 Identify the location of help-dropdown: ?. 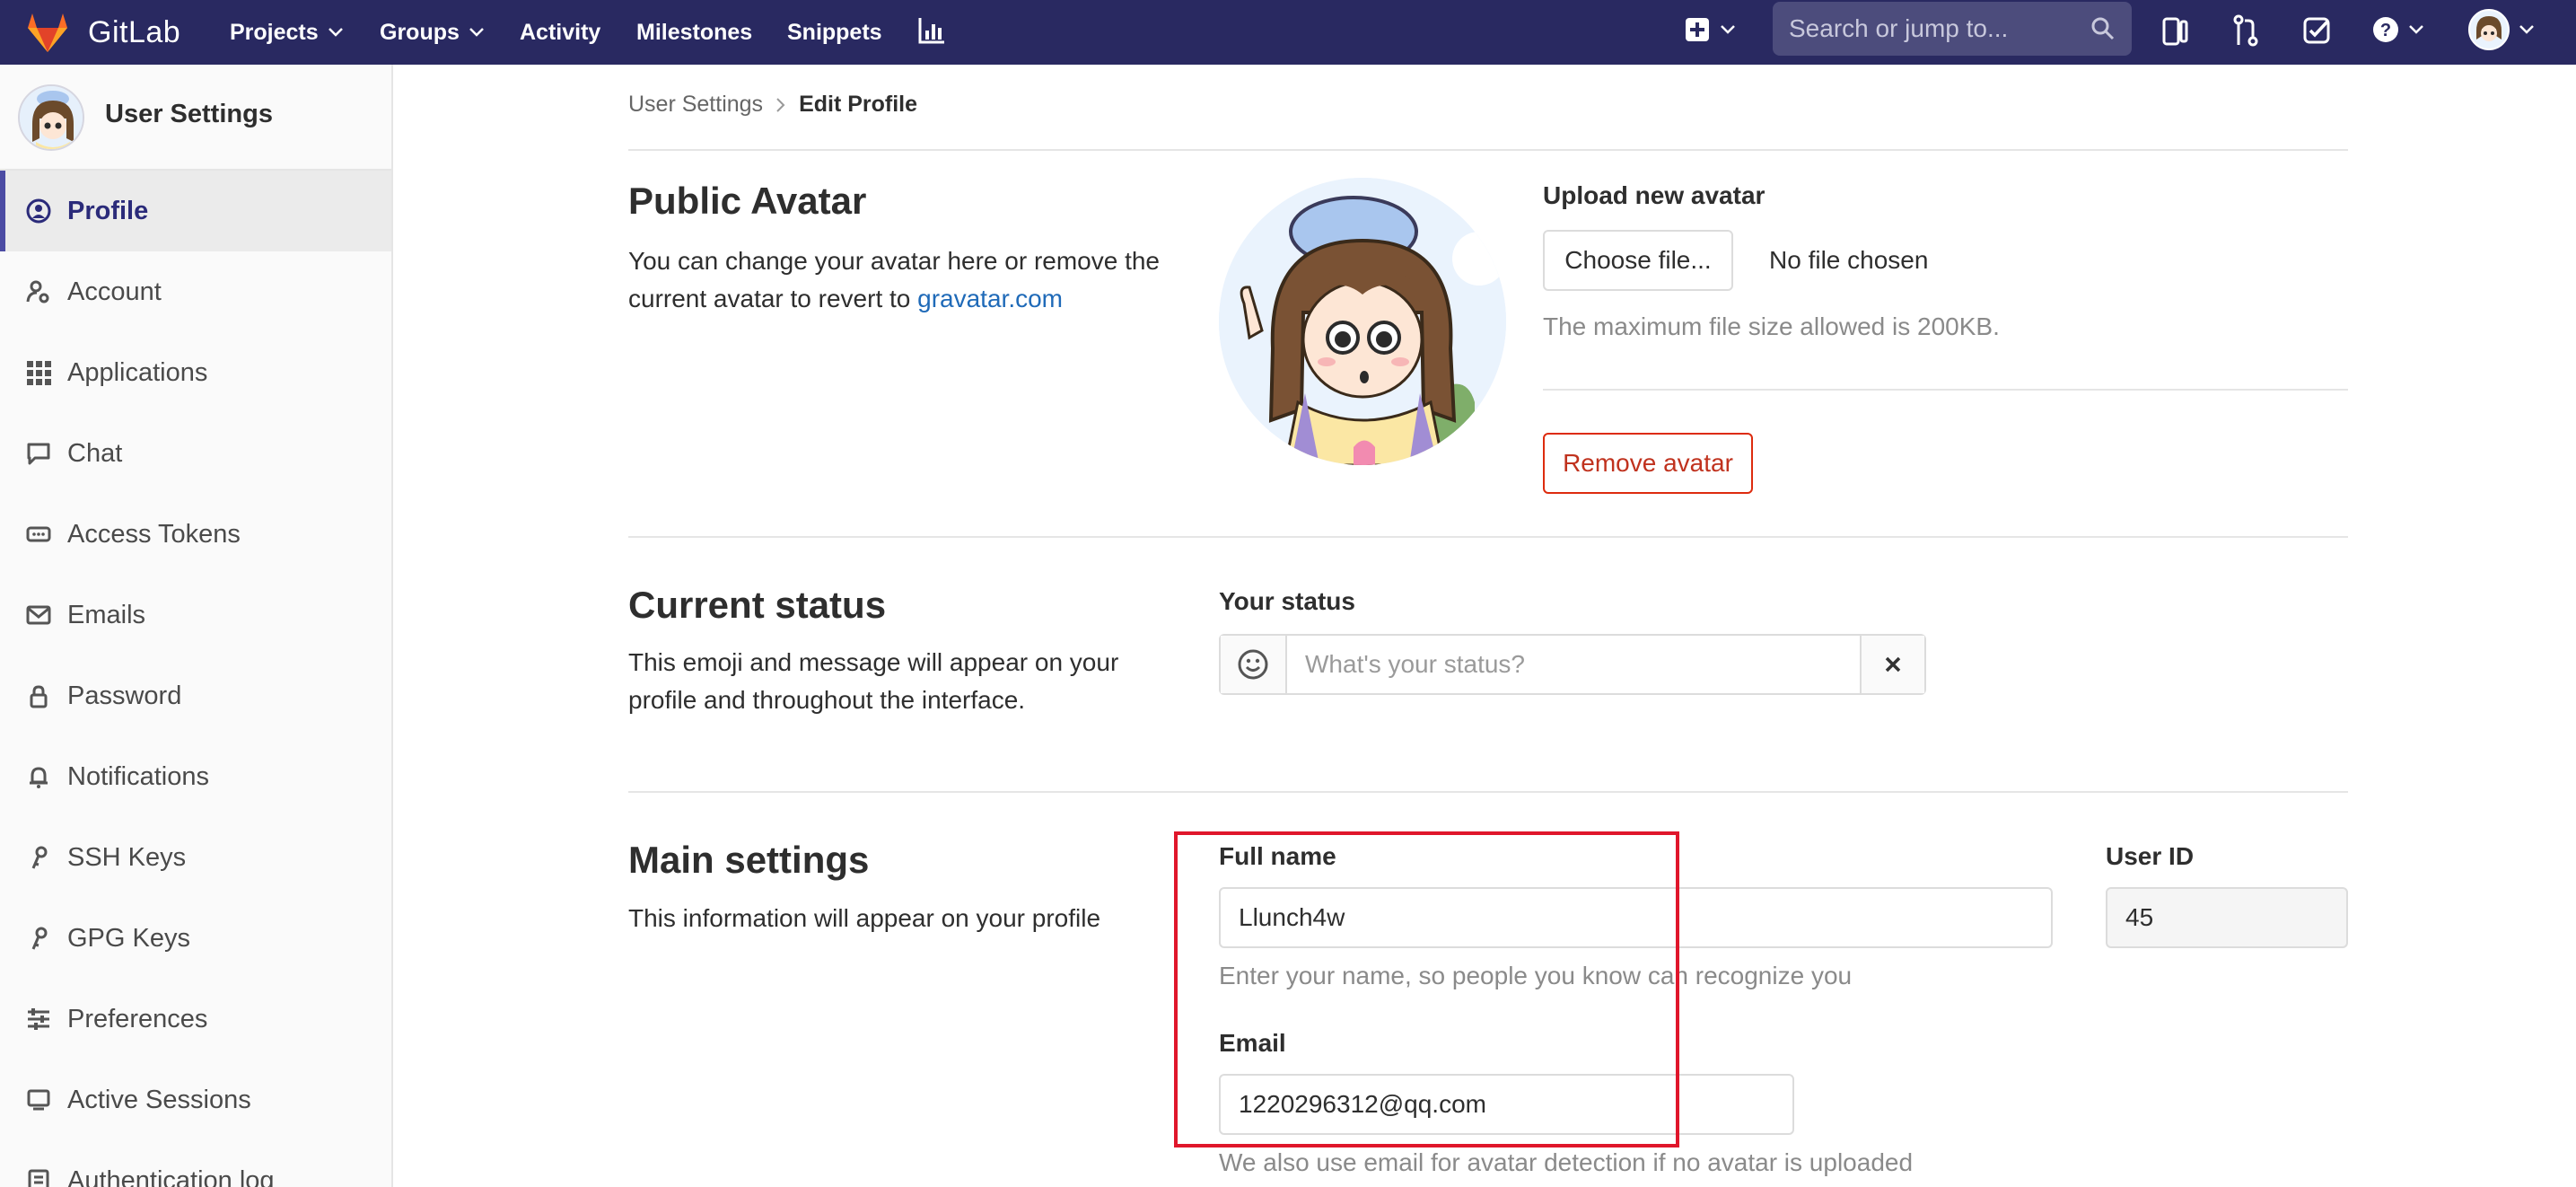
(2398, 29).